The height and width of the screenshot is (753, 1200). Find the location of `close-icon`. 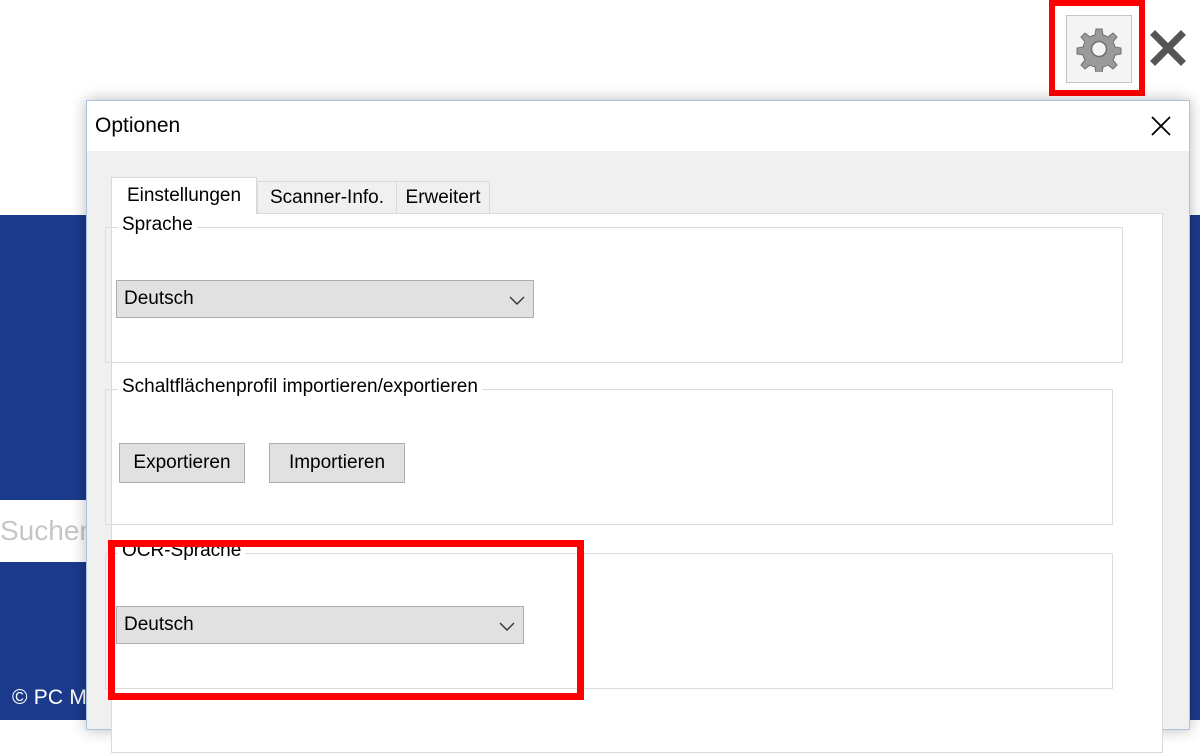

close-icon is located at coordinates (1161, 126).